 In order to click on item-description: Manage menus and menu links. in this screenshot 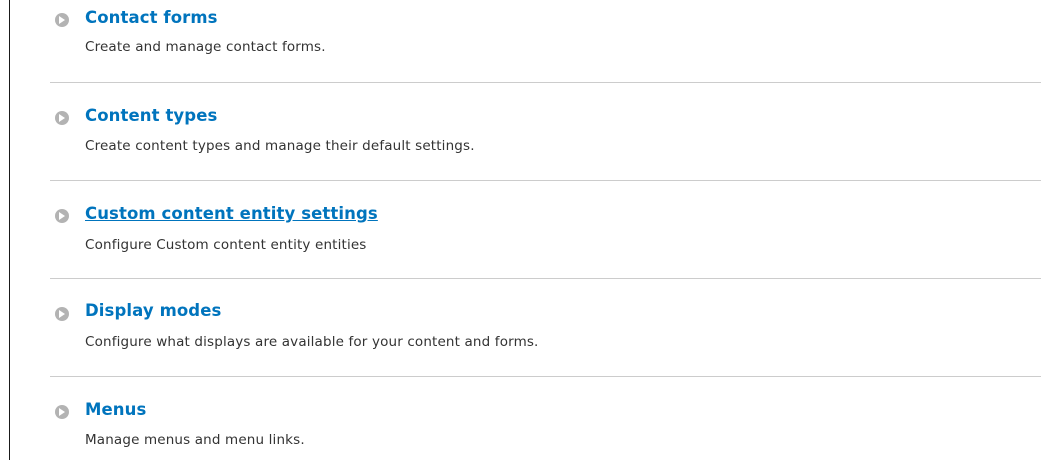, I will do `click(195, 440)`.